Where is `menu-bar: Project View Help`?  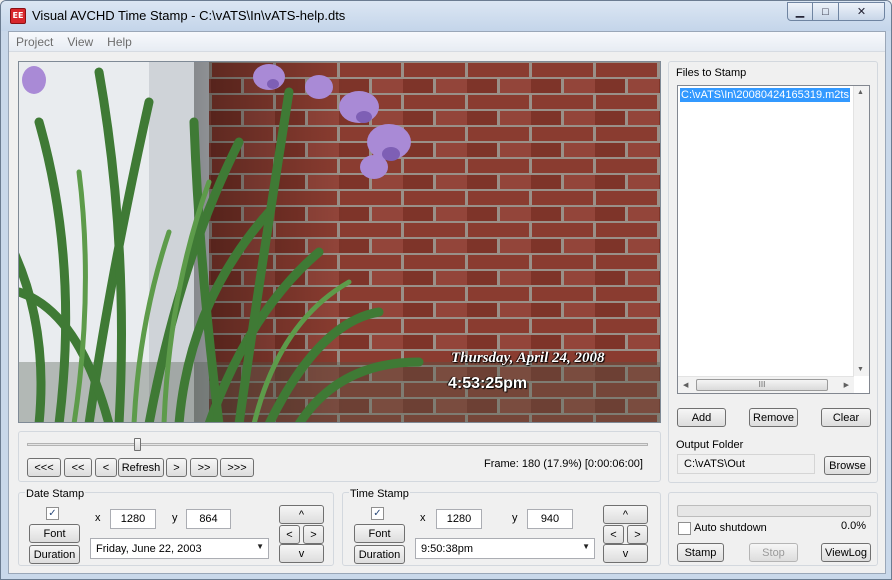
menu-bar: Project View Help is located at coordinates (447, 42).